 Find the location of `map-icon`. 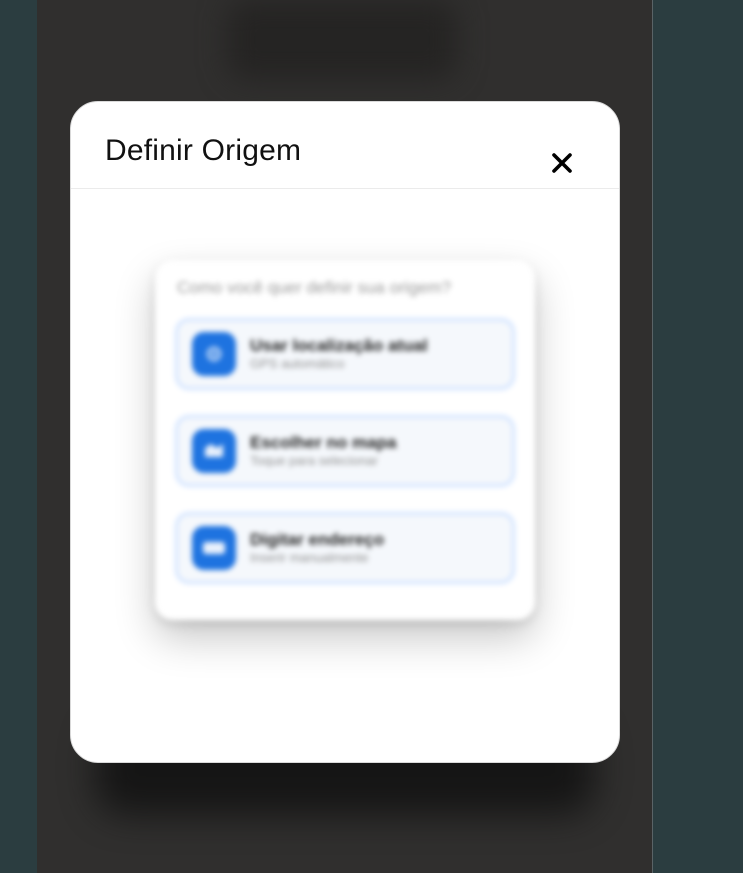

map-icon is located at coordinates (214, 451).